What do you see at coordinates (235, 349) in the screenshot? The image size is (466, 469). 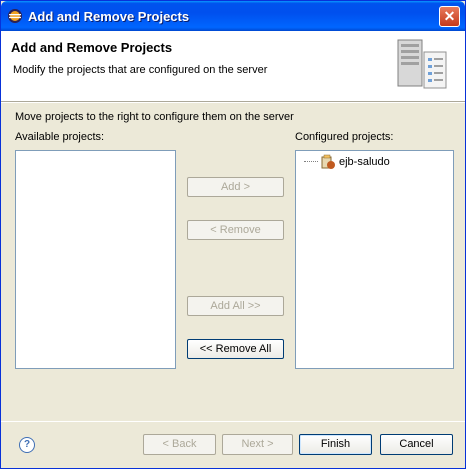 I see `remove-all-button: << Remove All` at bounding box center [235, 349].